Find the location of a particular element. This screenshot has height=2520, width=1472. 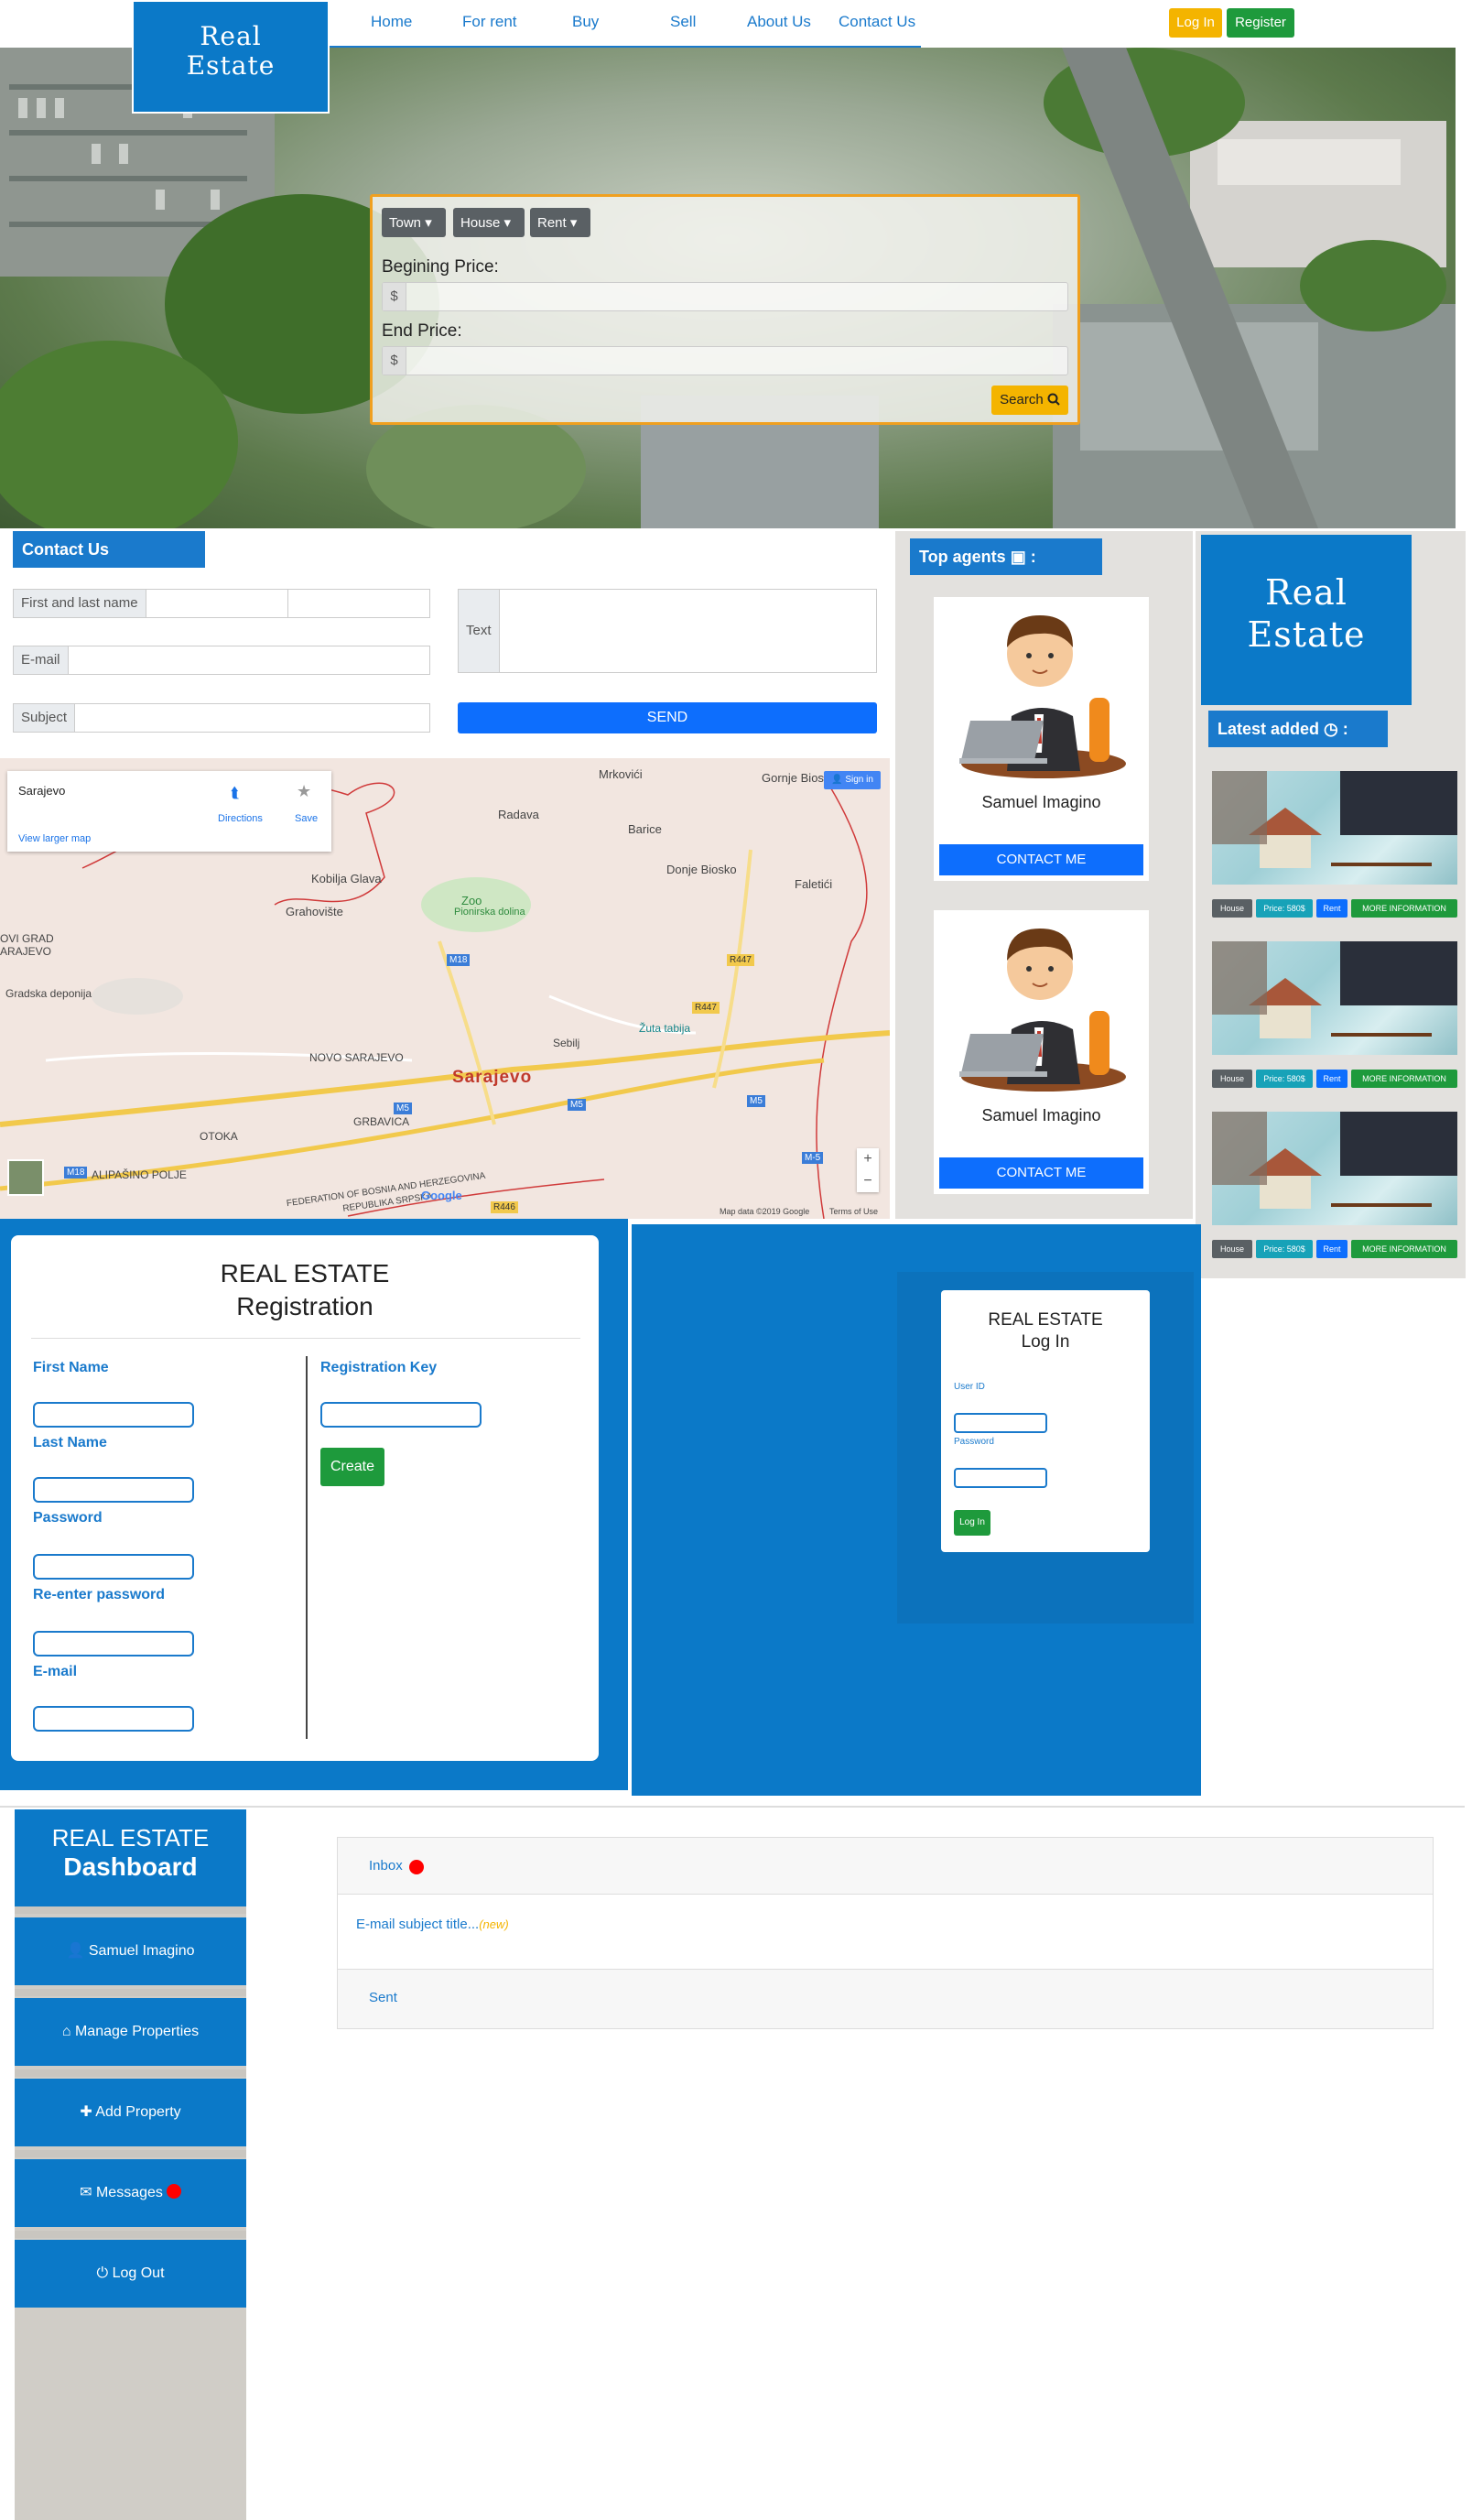

view-larger-map-link: View larger map is located at coordinates (55, 838).